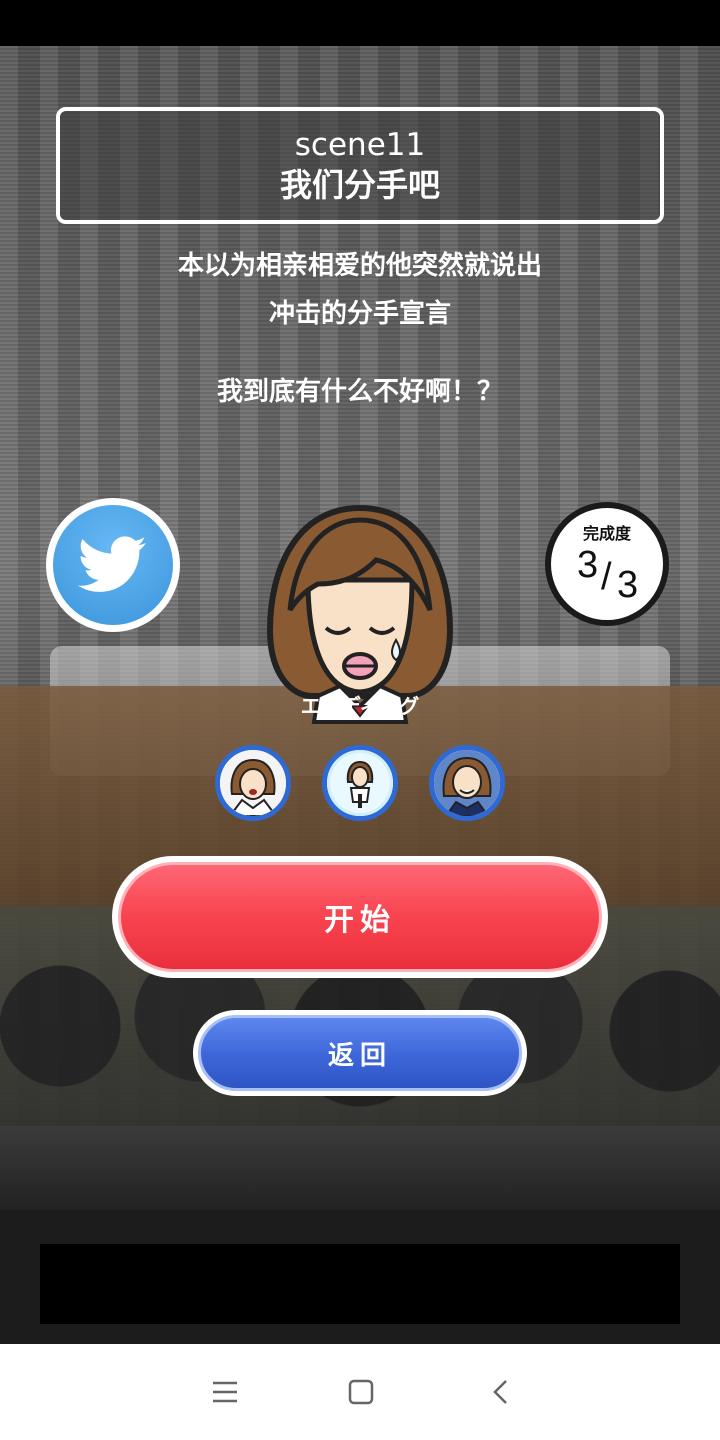 This screenshot has width=720, height=1440. I want to click on scene-title-box: scene11 我们分手吧, so click(360, 165).